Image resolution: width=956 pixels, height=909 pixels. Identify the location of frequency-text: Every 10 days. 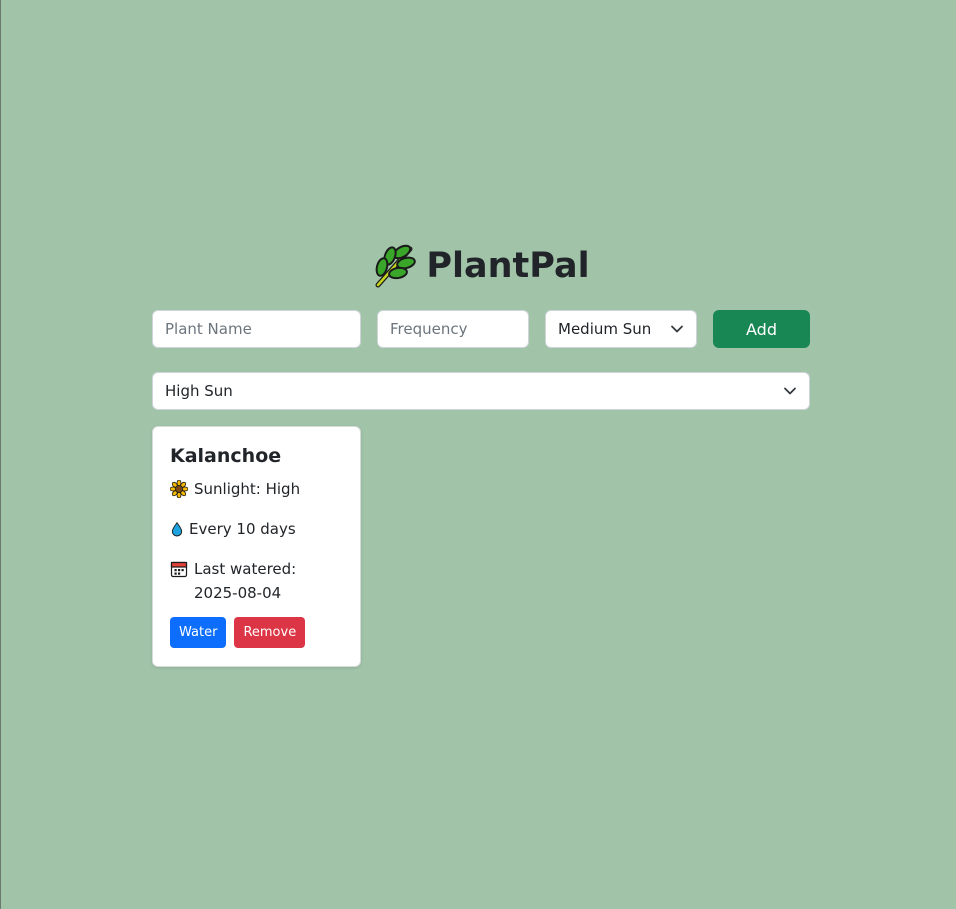
(242, 529).